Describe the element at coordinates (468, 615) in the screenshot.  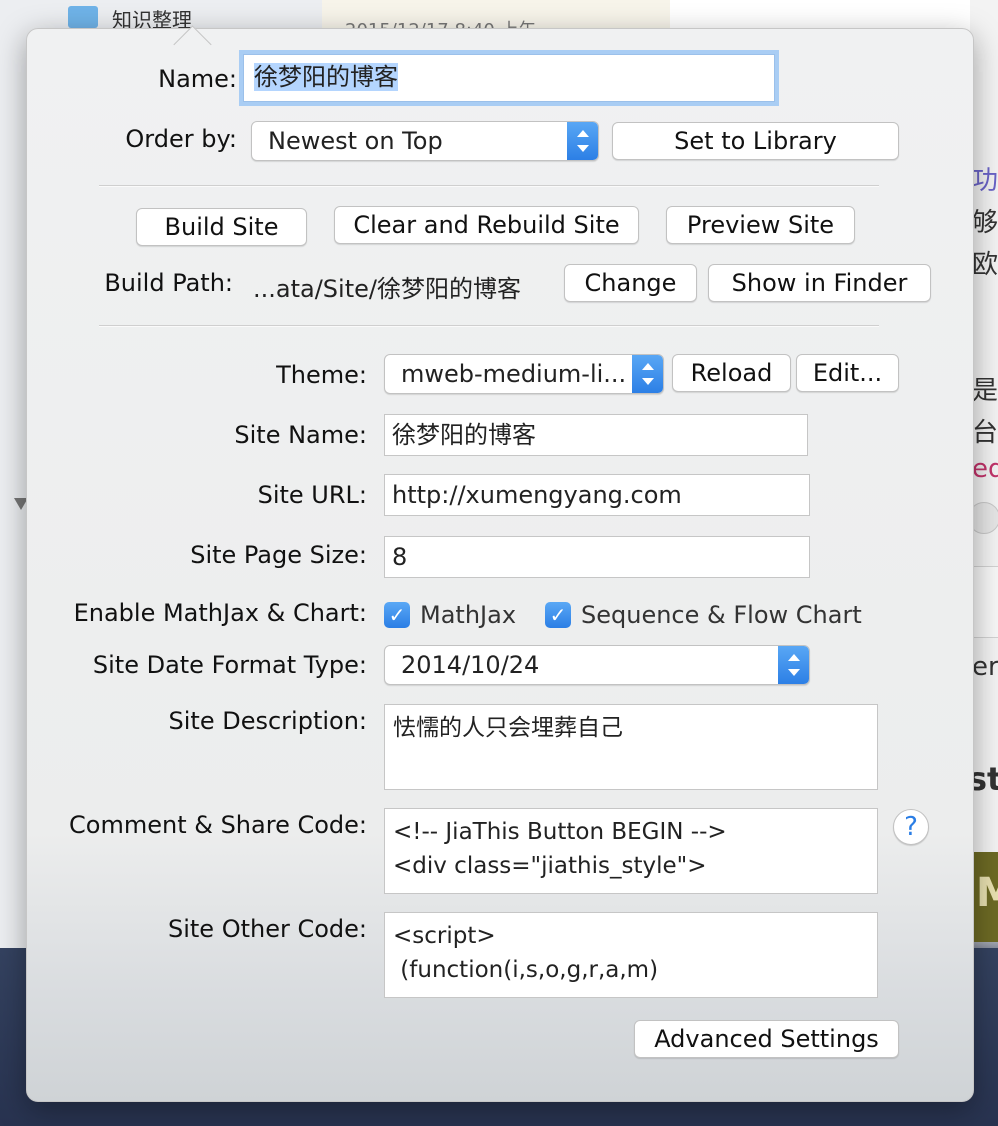
I see `mathjax-checkbox-label: MathJax` at that location.